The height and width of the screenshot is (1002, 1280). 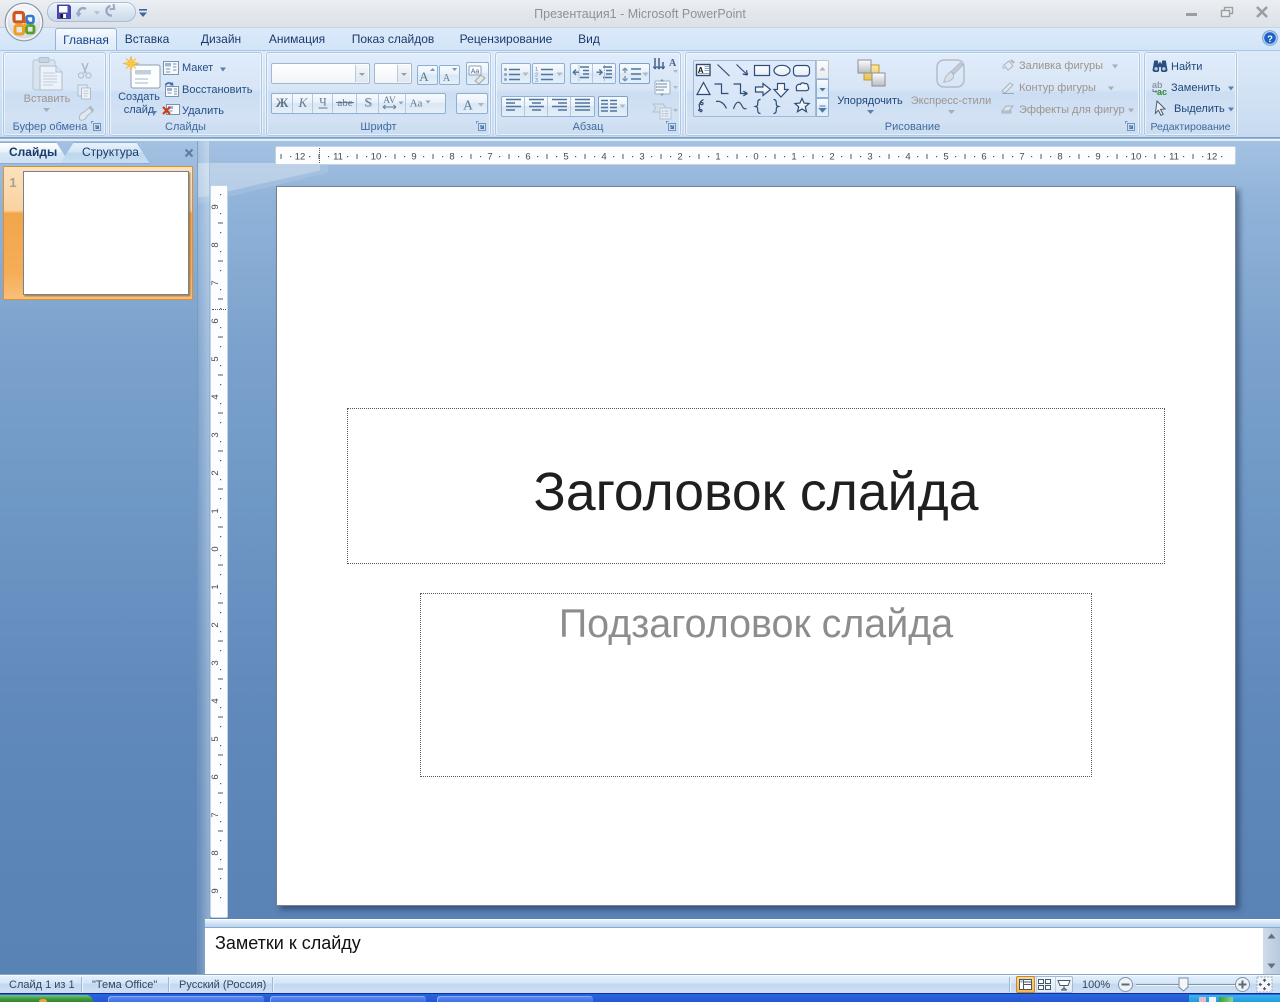 What do you see at coordinates (1162, 91) in the screenshot?
I see `svg-text: ac` at bounding box center [1162, 91].